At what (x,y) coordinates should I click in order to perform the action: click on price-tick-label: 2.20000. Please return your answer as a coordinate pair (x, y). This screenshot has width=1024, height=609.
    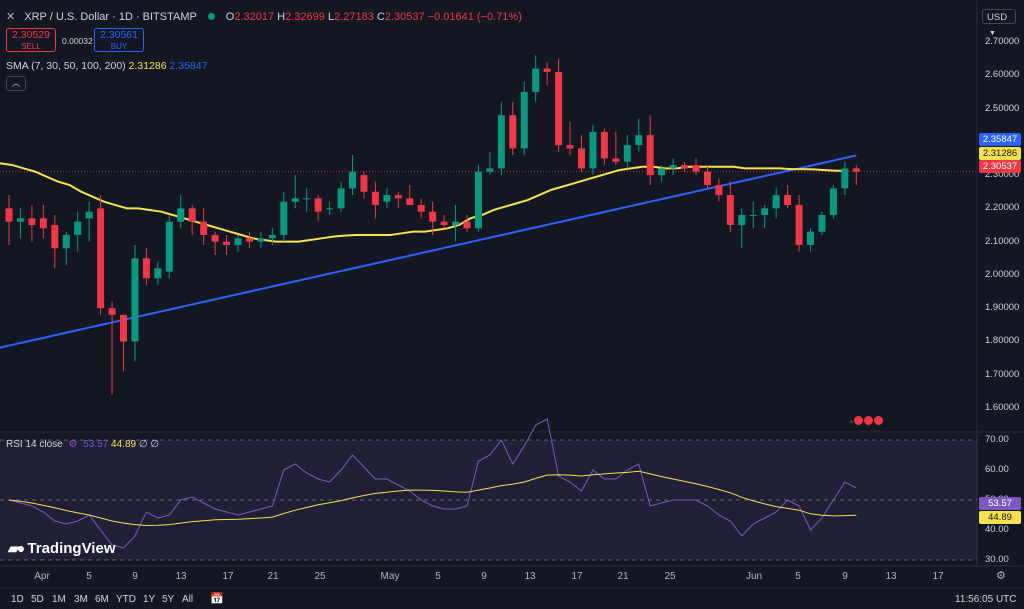
    Looking at the image, I should click on (1002, 208).